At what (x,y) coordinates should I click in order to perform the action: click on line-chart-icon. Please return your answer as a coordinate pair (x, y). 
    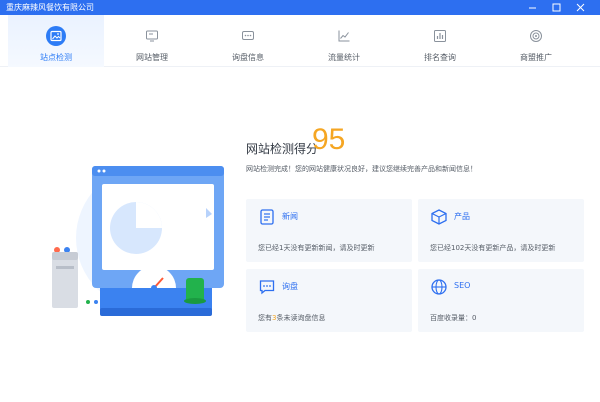
    Looking at the image, I should click on (344, 36).